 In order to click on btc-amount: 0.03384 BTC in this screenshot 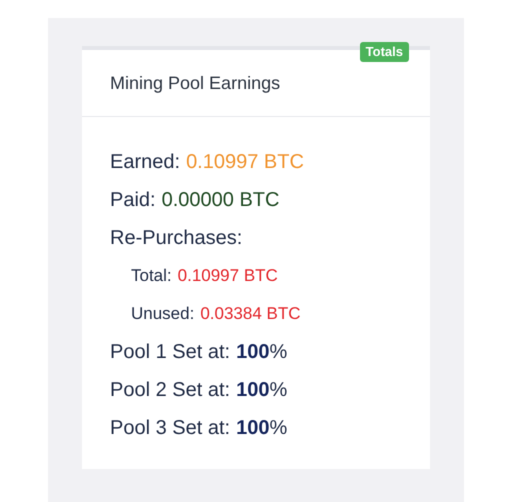, I will do `click(250, 314)`.